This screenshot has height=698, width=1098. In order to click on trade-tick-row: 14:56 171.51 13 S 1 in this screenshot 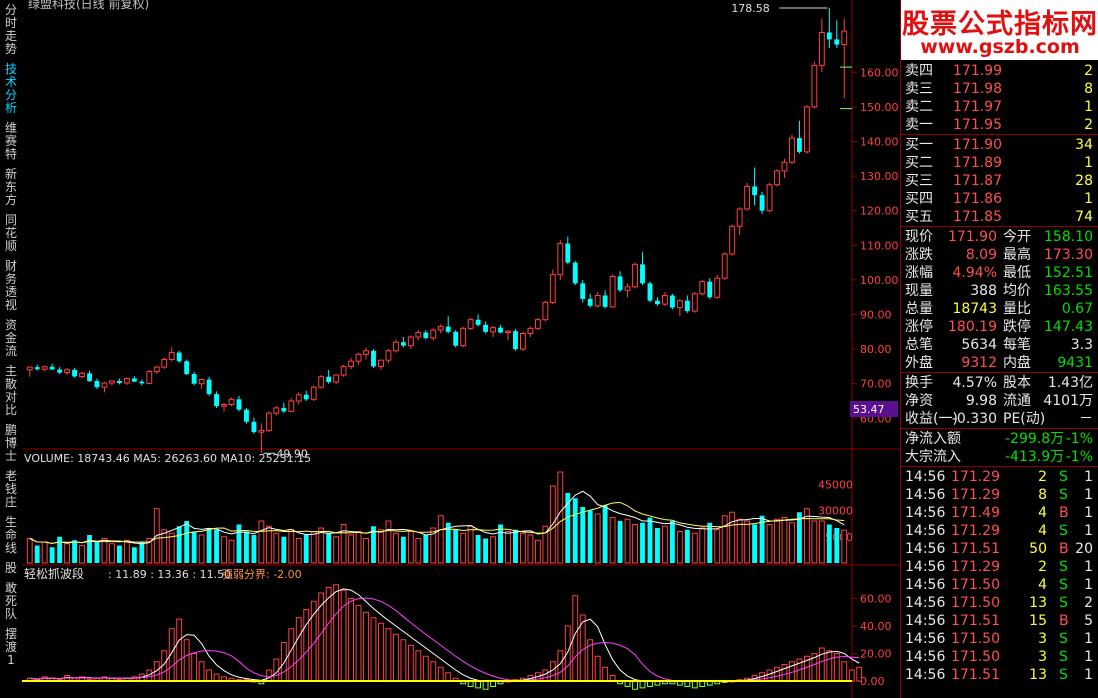, I will do `click(1001, 675)`.